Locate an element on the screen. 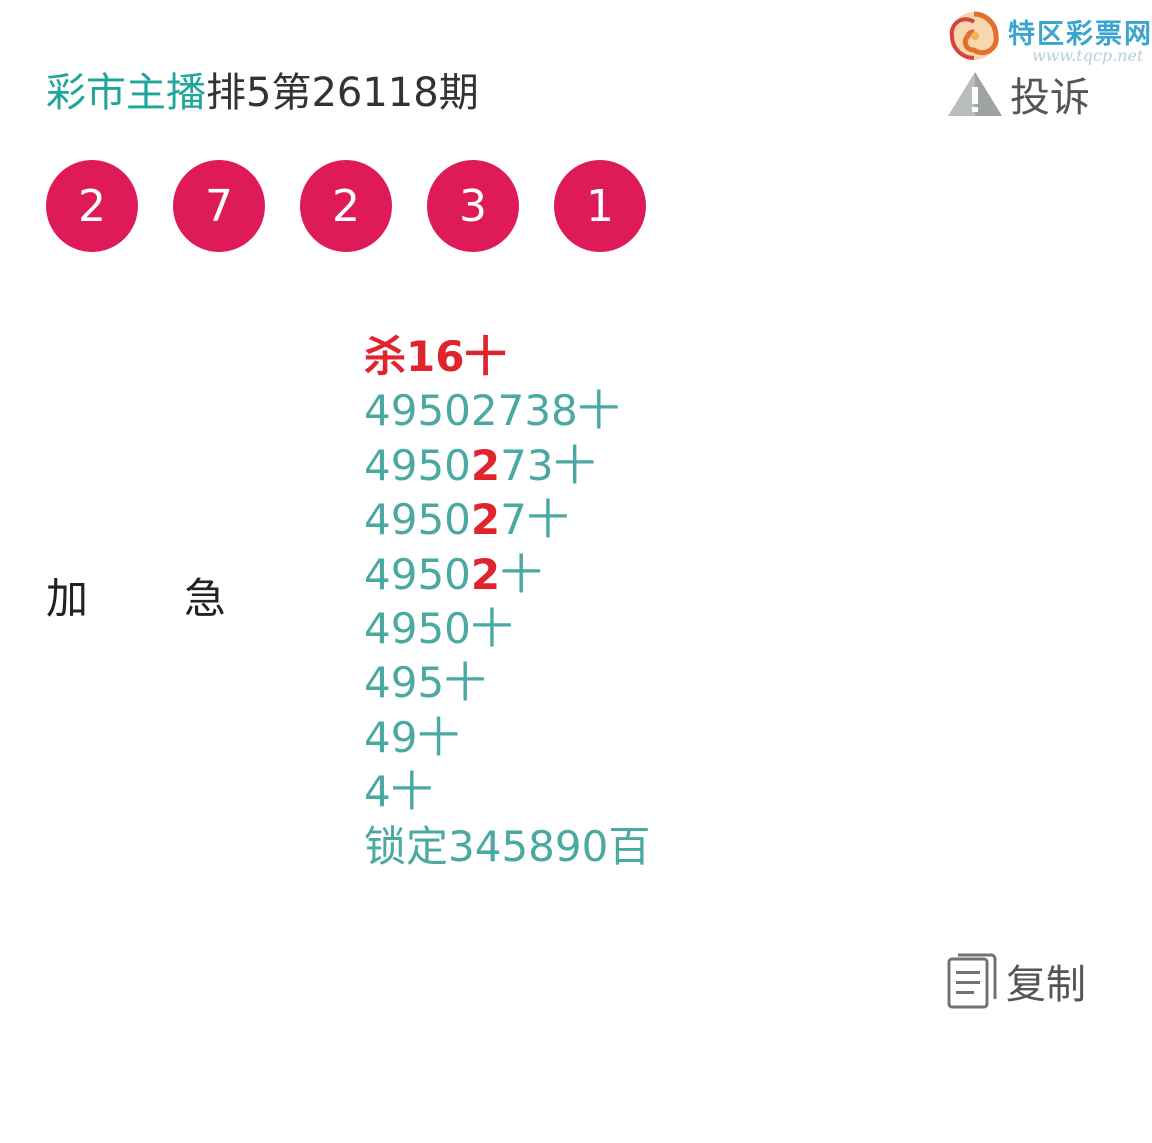 The width and height of the screenshot is (1152, 1143). title-source-name: 彩市主播 is located at coordinates (126, 93).